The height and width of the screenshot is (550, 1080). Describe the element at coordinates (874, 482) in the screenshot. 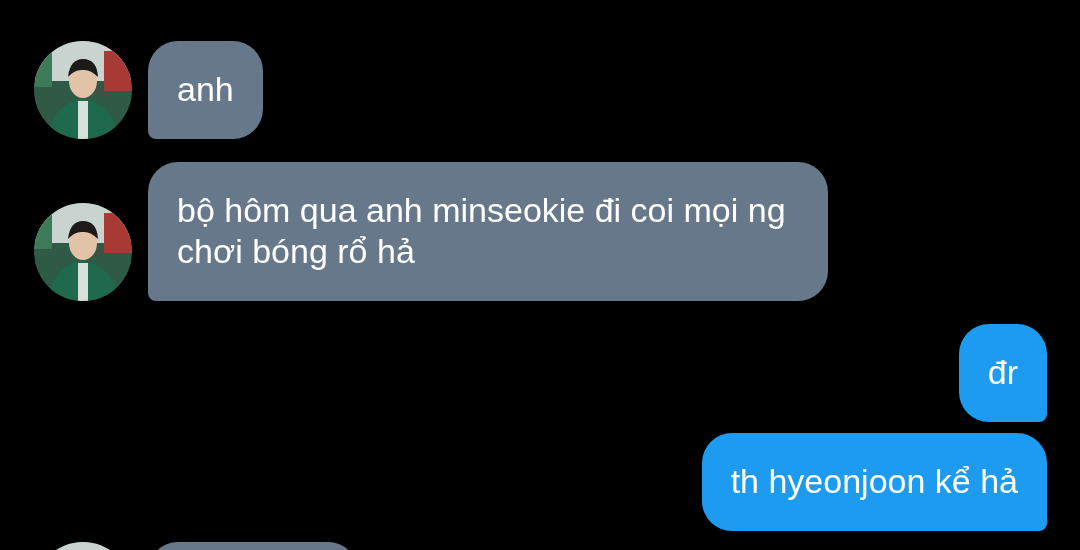

I see `message-bubble: th hyeonjoon kể hả` at that location.